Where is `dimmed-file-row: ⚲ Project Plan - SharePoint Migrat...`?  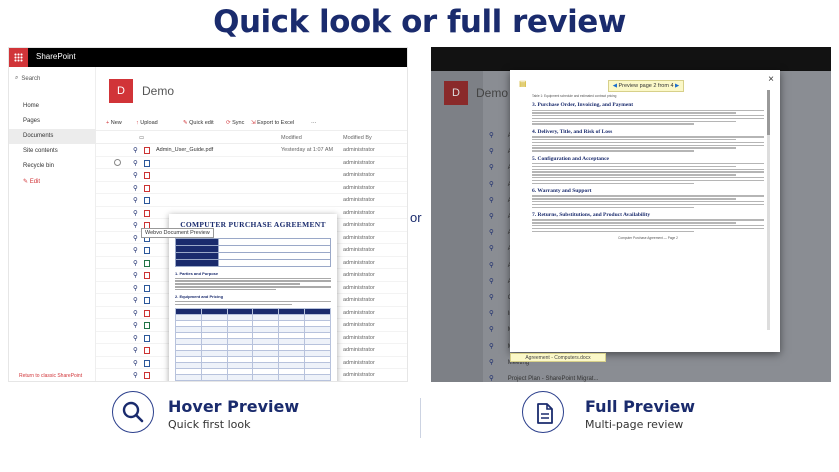
dimmed-file-row: ⚲ Project Plan - SharePoint Migrat... is located at coordinates (543, 378).